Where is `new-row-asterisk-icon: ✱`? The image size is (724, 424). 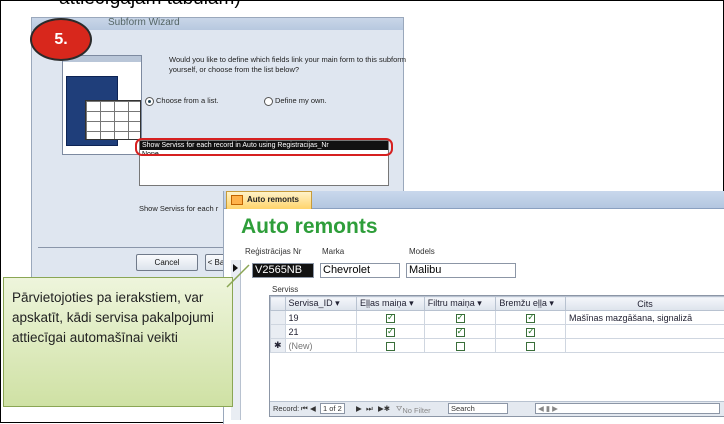 new-row-asterisk-icon: ✱ is located at coordinates (278, 346).